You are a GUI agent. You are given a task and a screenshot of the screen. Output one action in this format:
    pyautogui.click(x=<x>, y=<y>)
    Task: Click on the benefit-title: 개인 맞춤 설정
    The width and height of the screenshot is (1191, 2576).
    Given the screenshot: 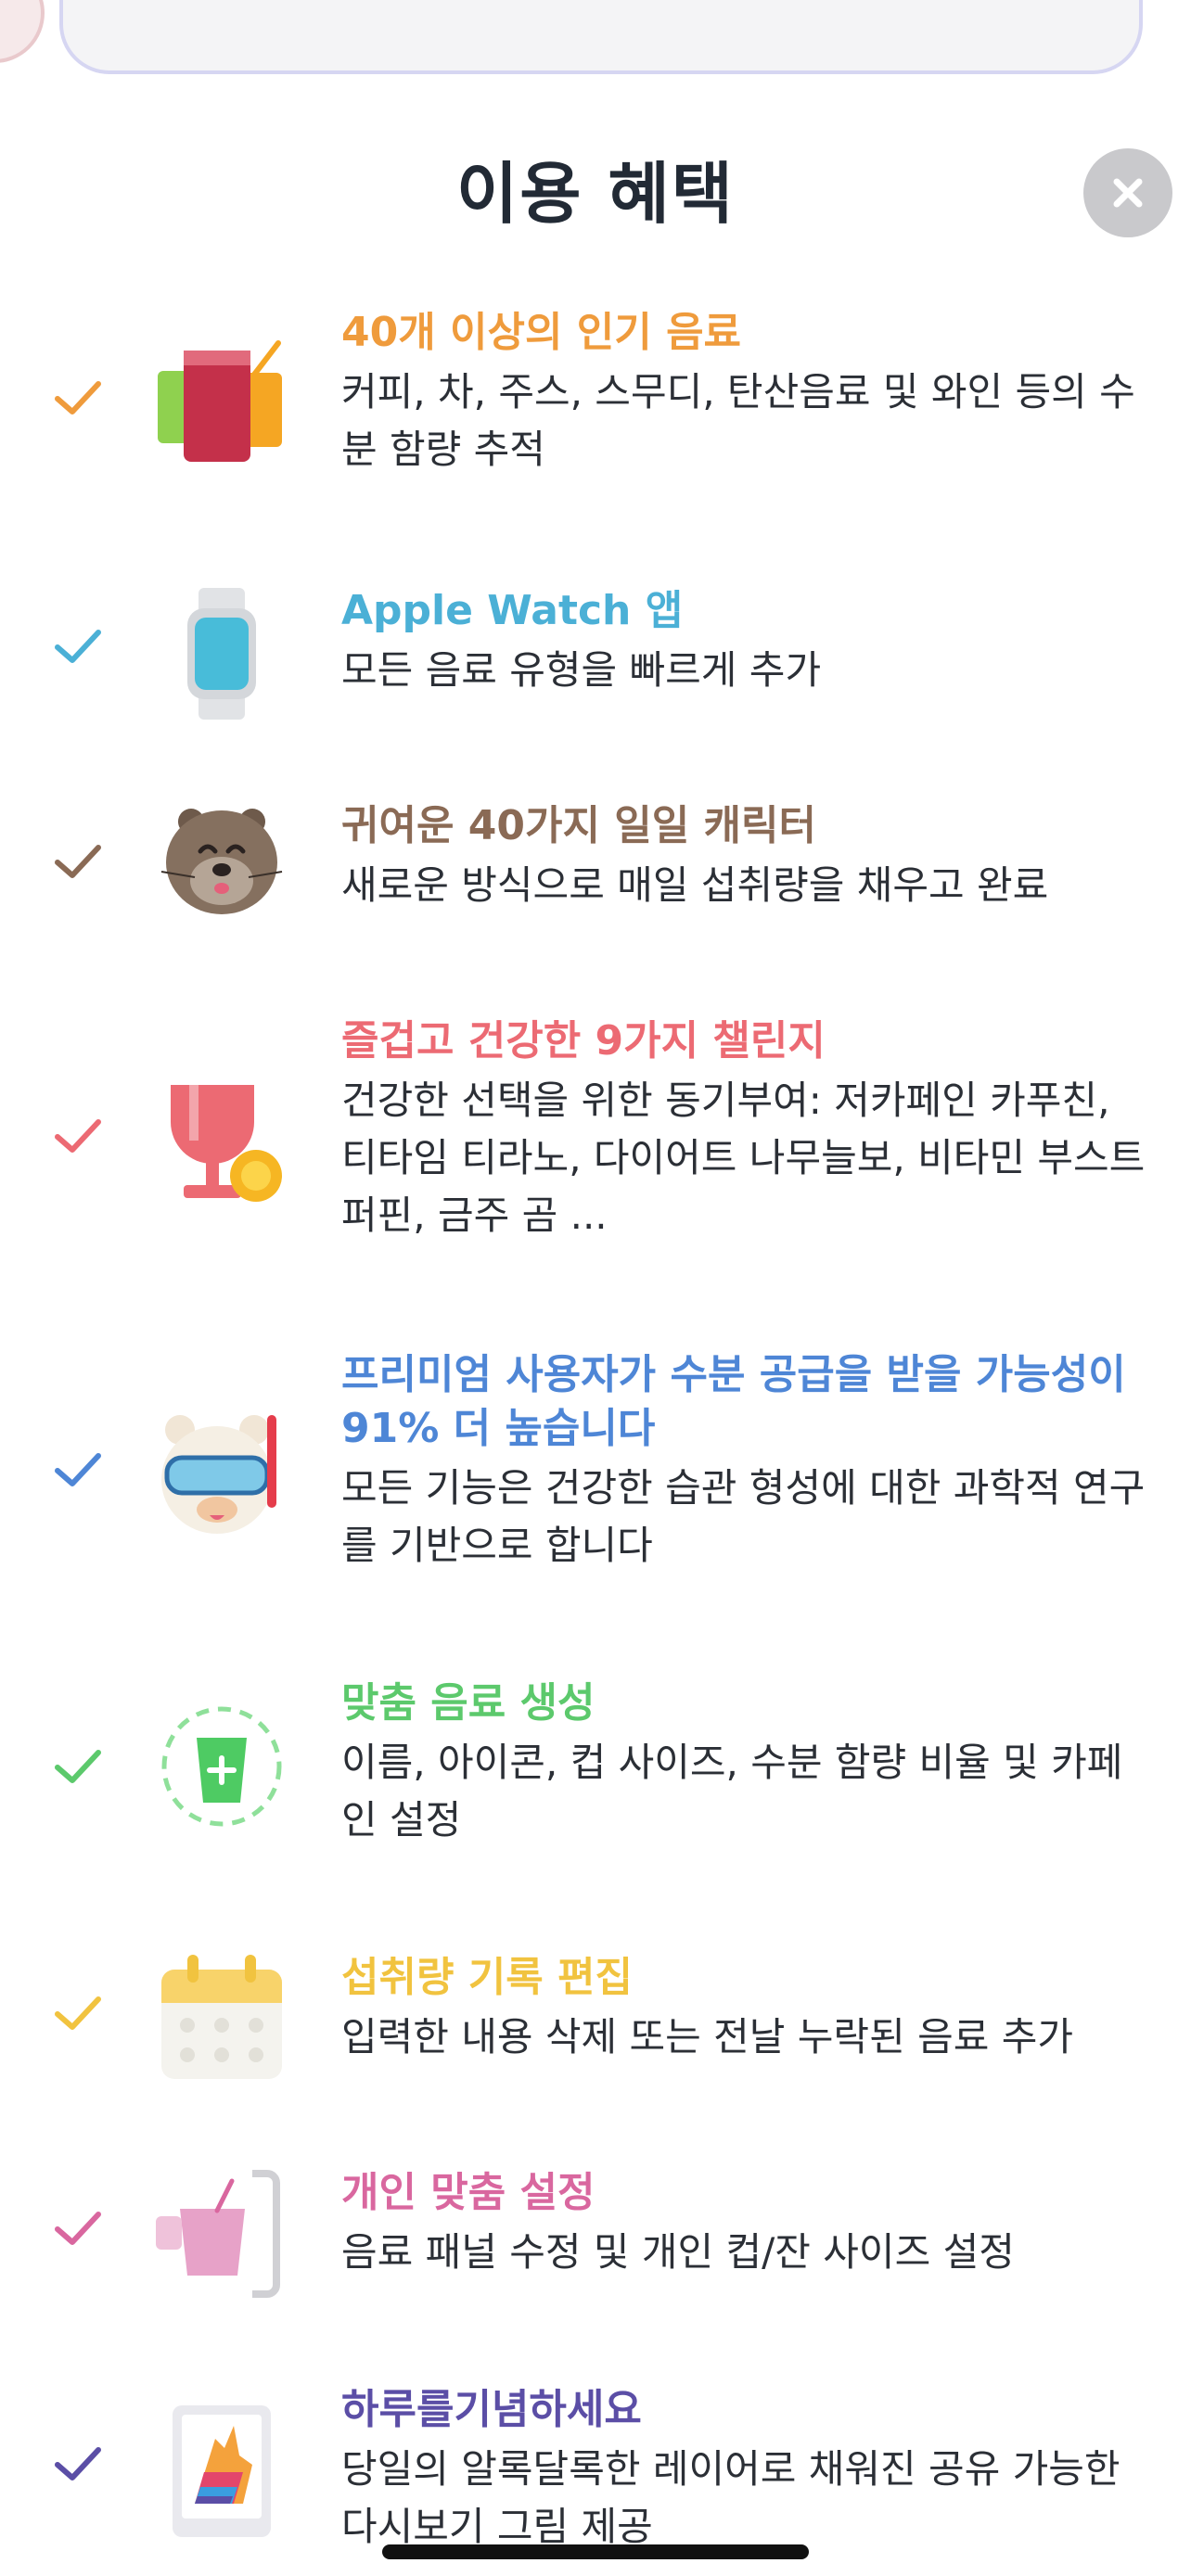 What is the action you would take?
    pyautogui.click(x=468, y=2192)
    